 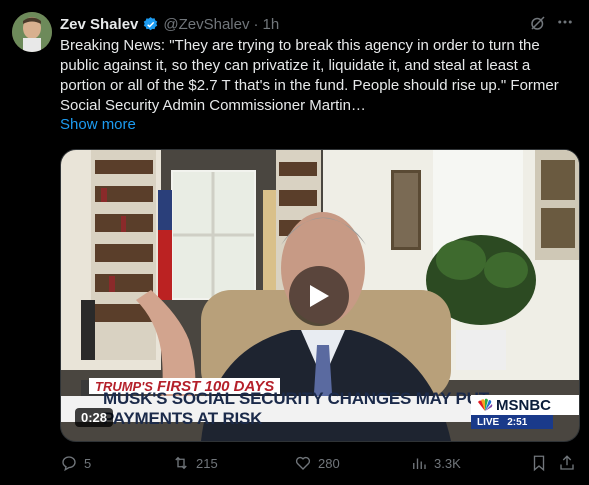 I want to click on video-duration: 0:28, so click(x=94, y=417).